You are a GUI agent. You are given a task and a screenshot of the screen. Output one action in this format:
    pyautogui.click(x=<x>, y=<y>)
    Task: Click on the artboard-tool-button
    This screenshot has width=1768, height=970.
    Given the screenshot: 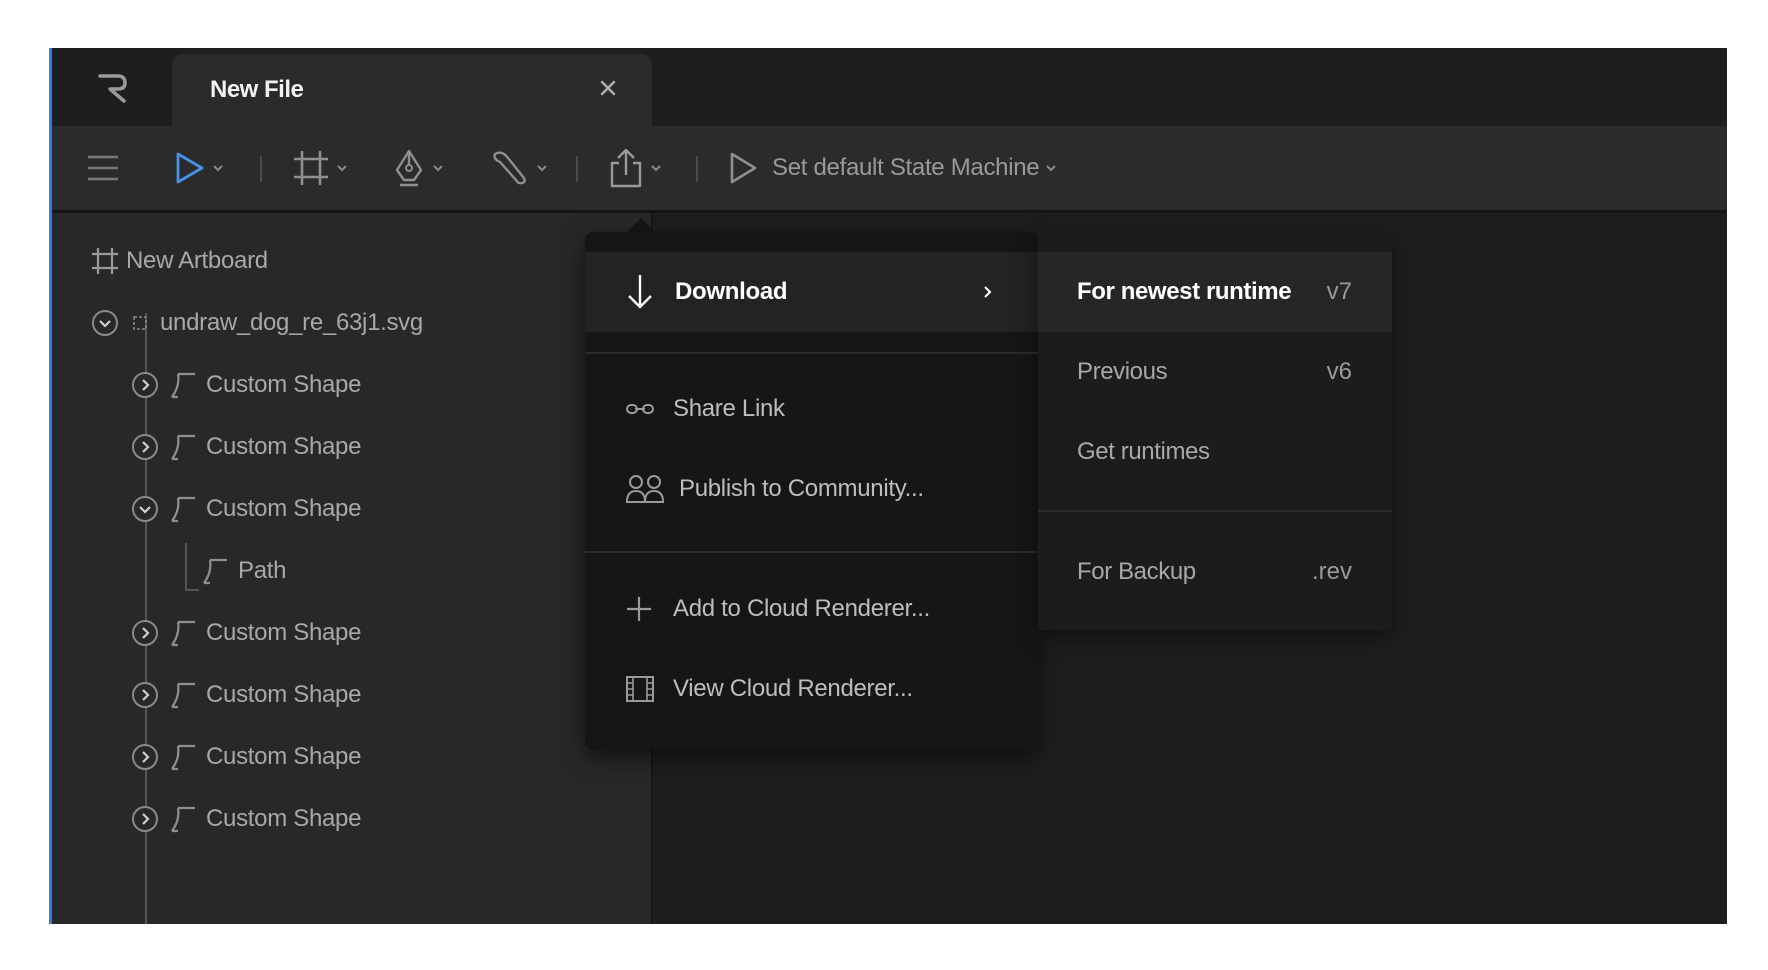 What is the action you would take?
    pyautogui.click(x=320, y=168)
    